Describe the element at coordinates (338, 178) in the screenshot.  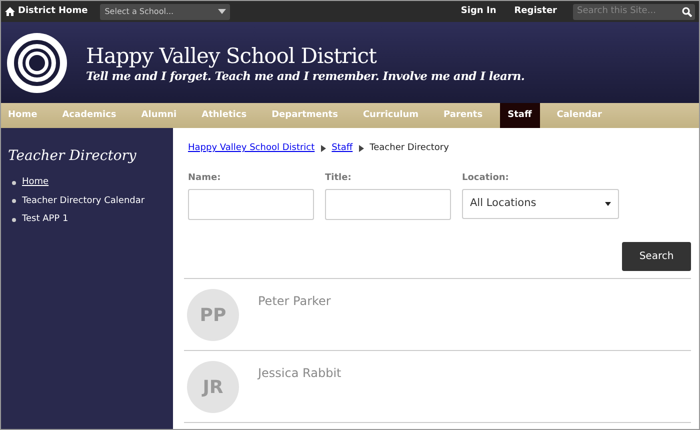
I see `field-label: Title:` at that location.